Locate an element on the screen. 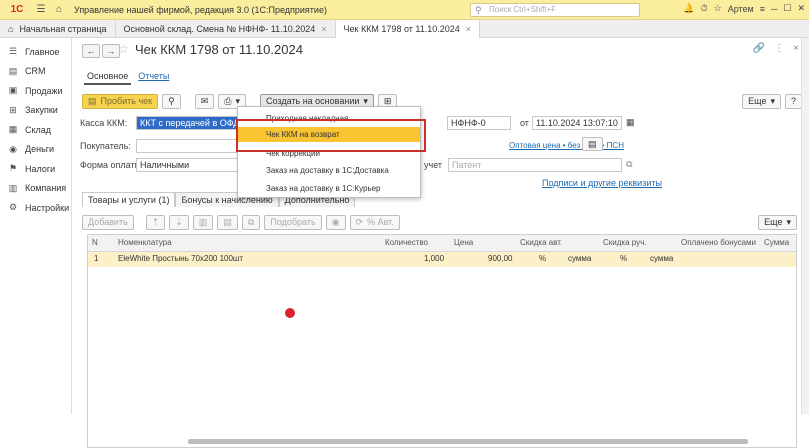 The height and width of the screenshot is (448, 809). more-button: Еще ▾ is located at coordinates (761, 101).